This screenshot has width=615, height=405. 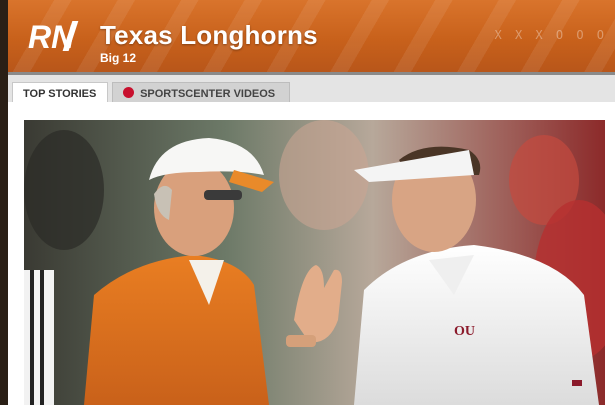 I want to click on page-title: Texas Longhorns, so click(x=209, y=35).